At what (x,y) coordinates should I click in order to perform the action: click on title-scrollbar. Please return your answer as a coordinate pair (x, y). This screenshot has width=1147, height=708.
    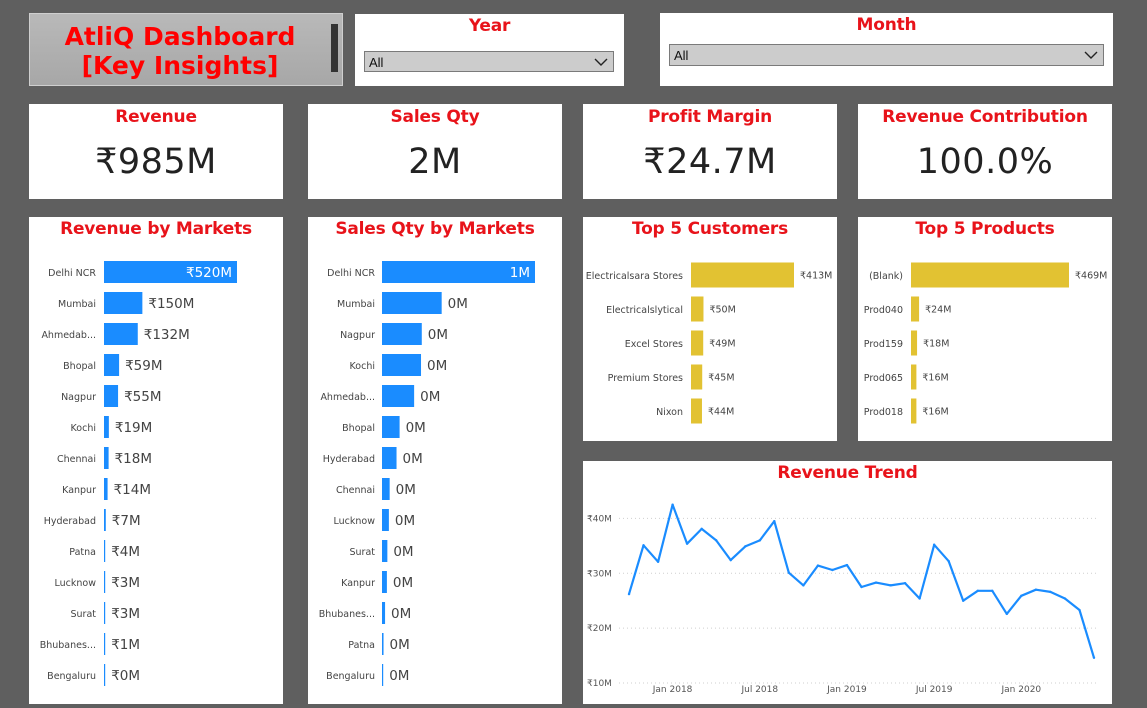
    Looking at the image, I should click on (334, 48).